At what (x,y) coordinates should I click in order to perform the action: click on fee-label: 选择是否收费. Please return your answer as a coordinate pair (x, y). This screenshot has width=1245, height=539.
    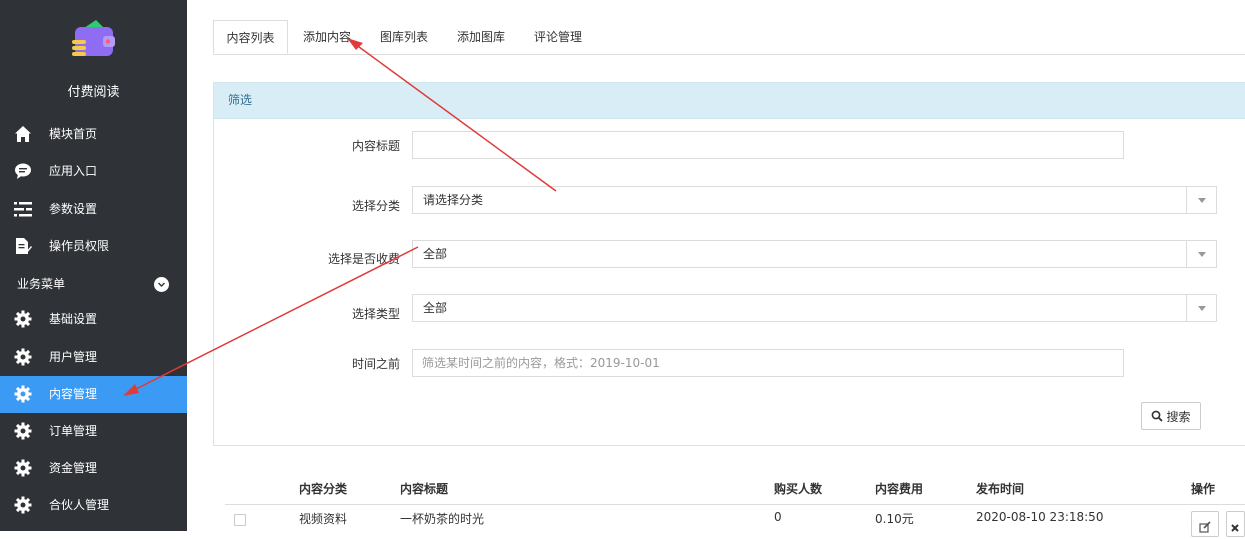
    Looking at the image, I should click on (363, 259).